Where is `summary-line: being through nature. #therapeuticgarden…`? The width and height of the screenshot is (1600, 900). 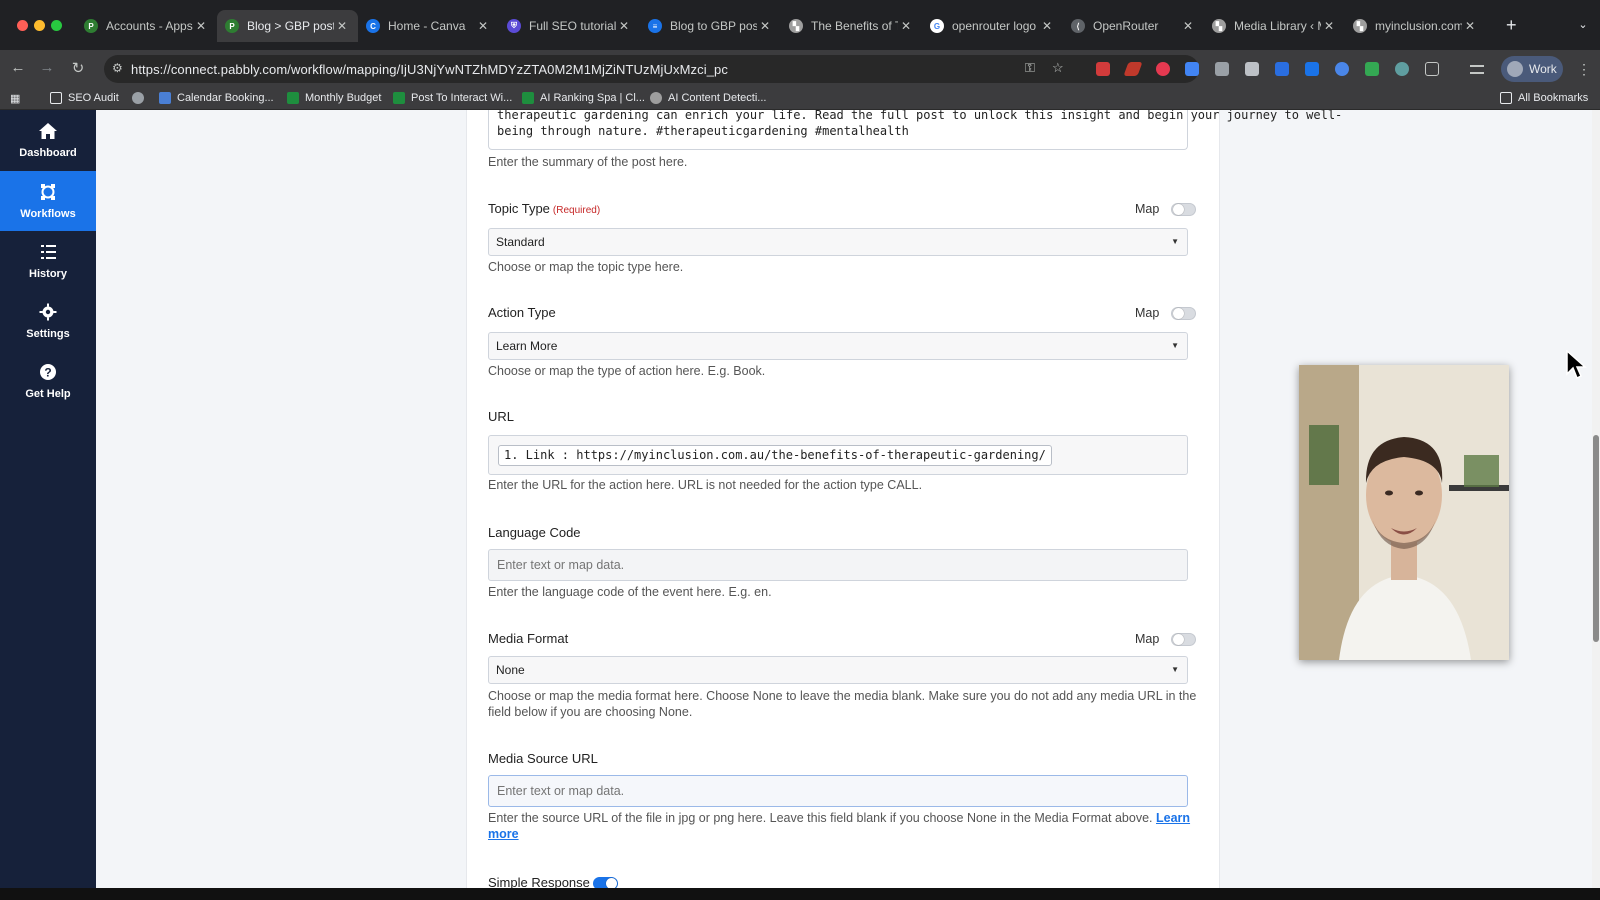
summary-line: being through nature. #therapeuticgarden… is located at coordinates (703, 130).